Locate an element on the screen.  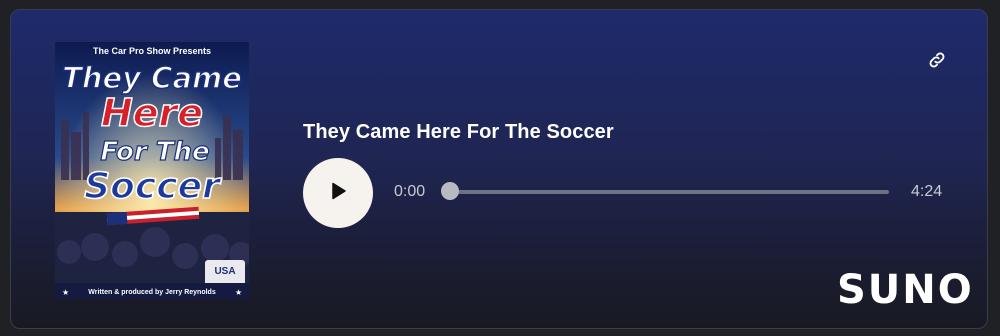
cover-credit: Written & produced by Jerry Reynolds is located at coordinates (152, 292).